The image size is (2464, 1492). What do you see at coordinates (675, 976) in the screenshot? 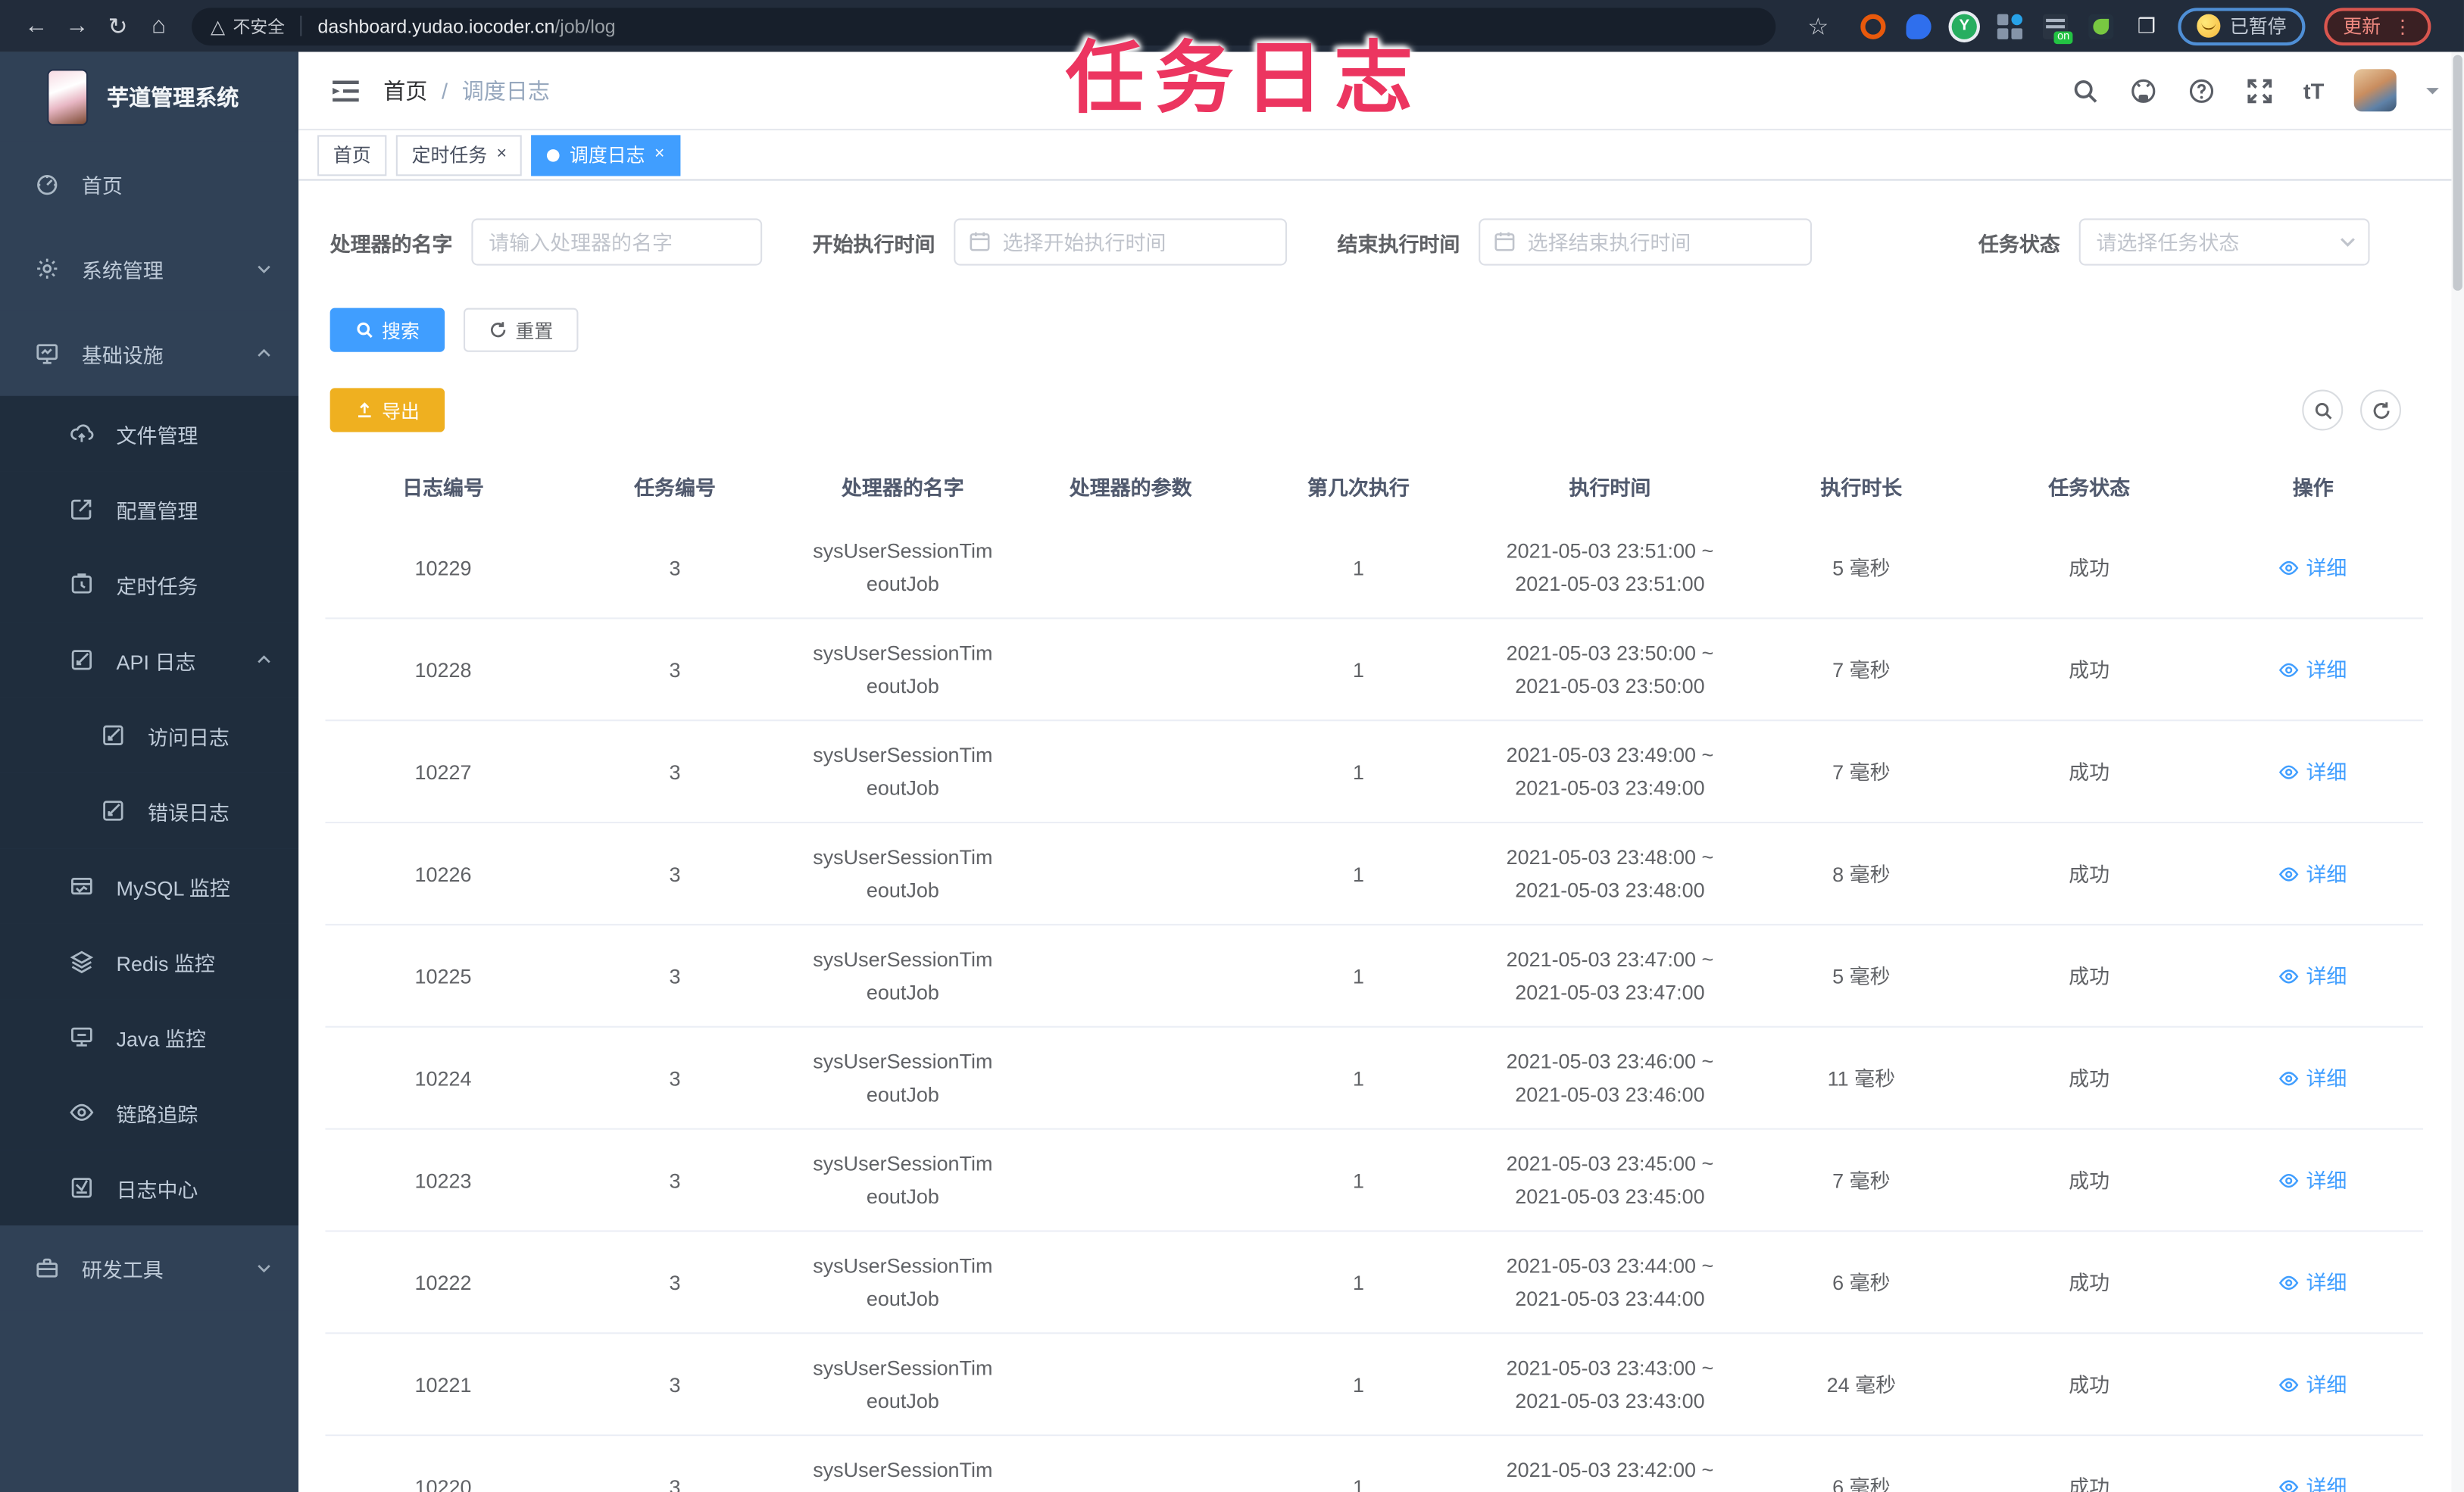
I see `cell-task-id: 3` at bounding box center [675, 976].